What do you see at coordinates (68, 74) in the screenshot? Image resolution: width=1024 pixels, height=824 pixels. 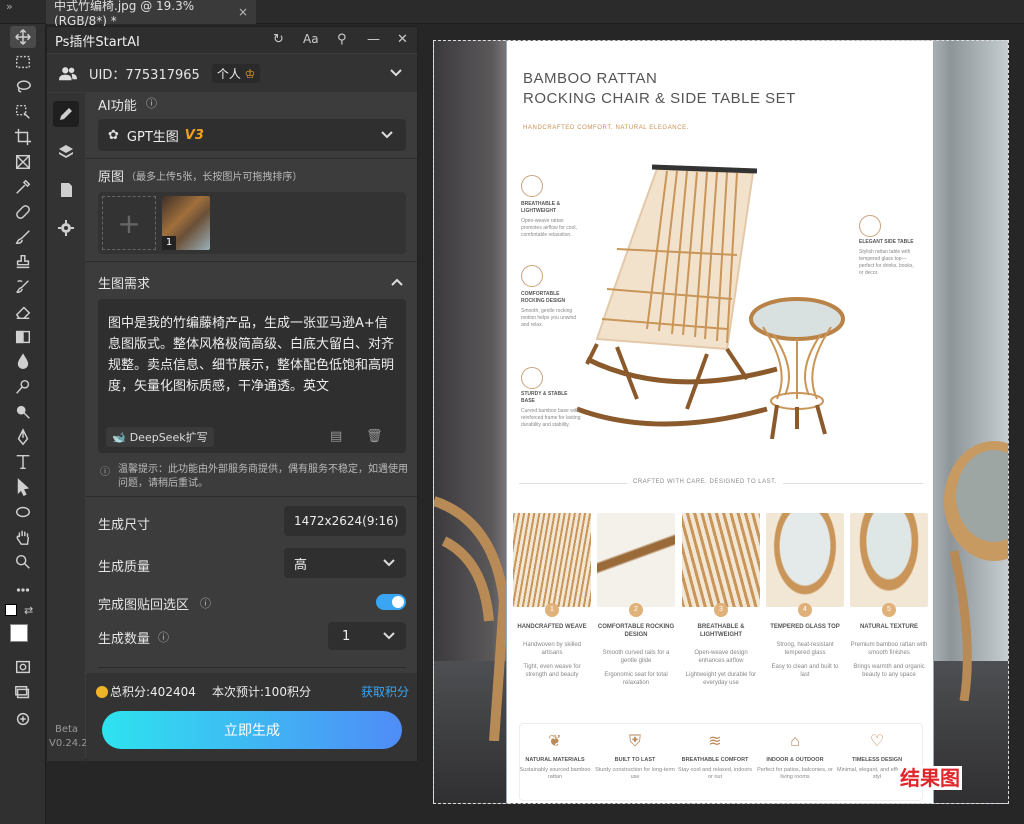 I see `users-icon` at bounding box center [68, 74].